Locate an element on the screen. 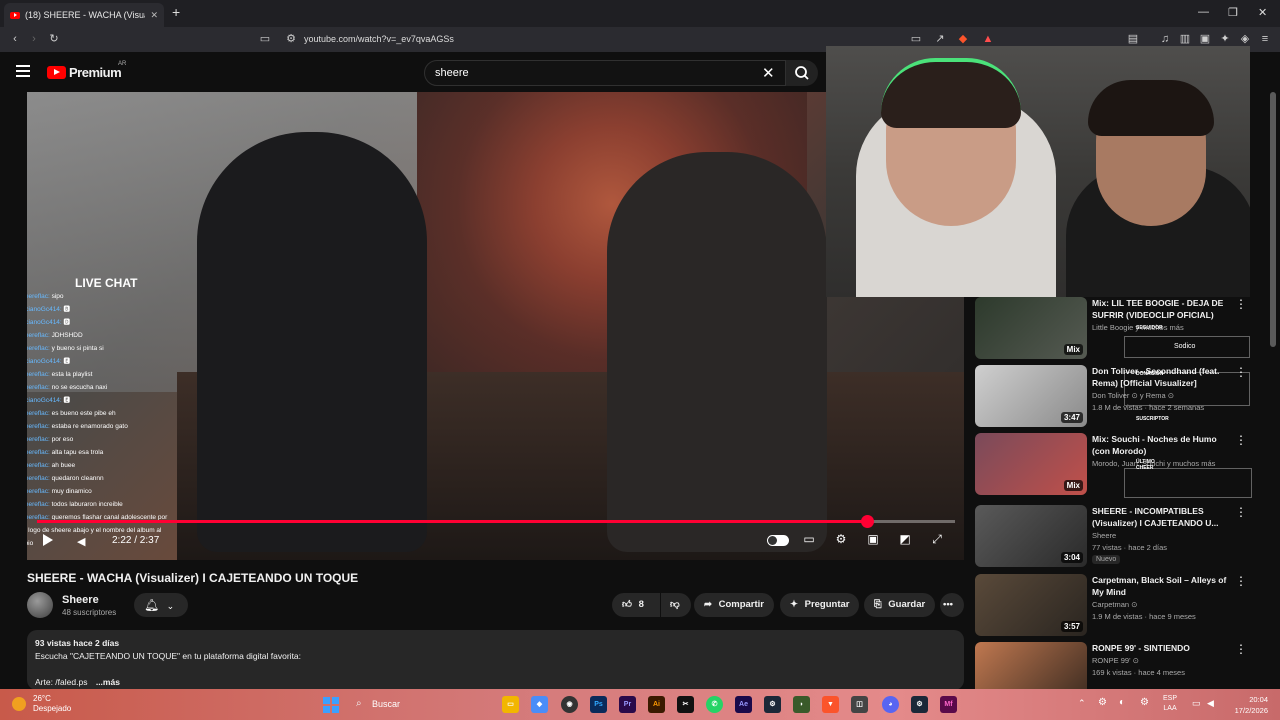 Image resolution: width=1280 pixels, height=720 pixels. restore-button: ❐ is located at coordinates (1233, 12).